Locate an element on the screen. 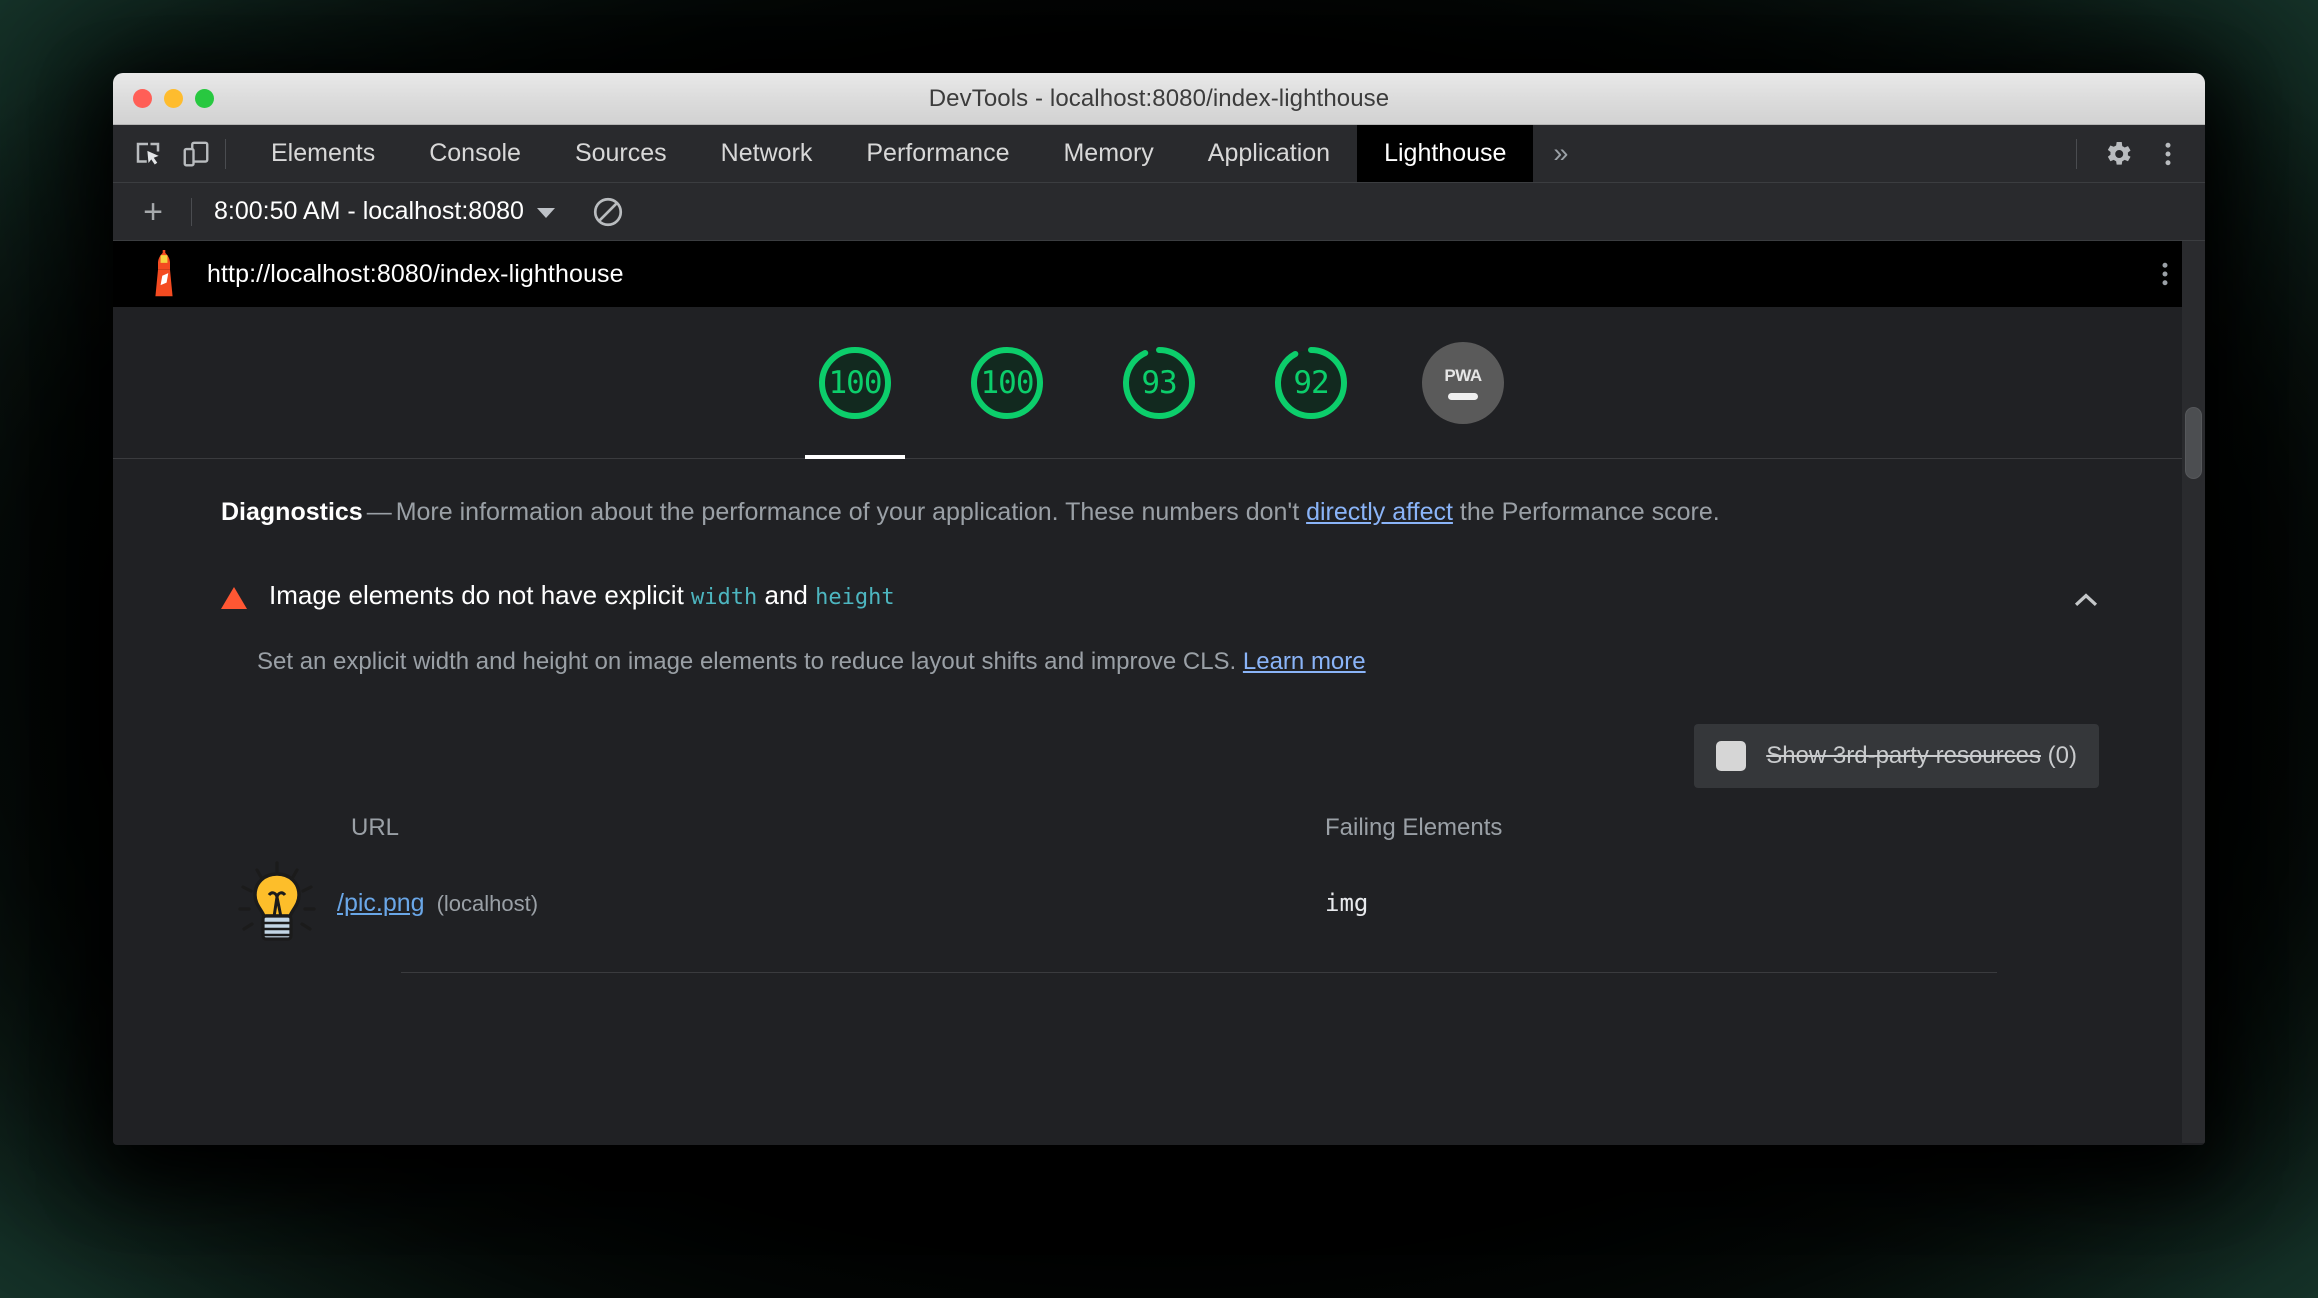 This screenshot has width=2318, height=1298. tab-lighthouse: Lighthouse is located at coordinates (1445, 153).